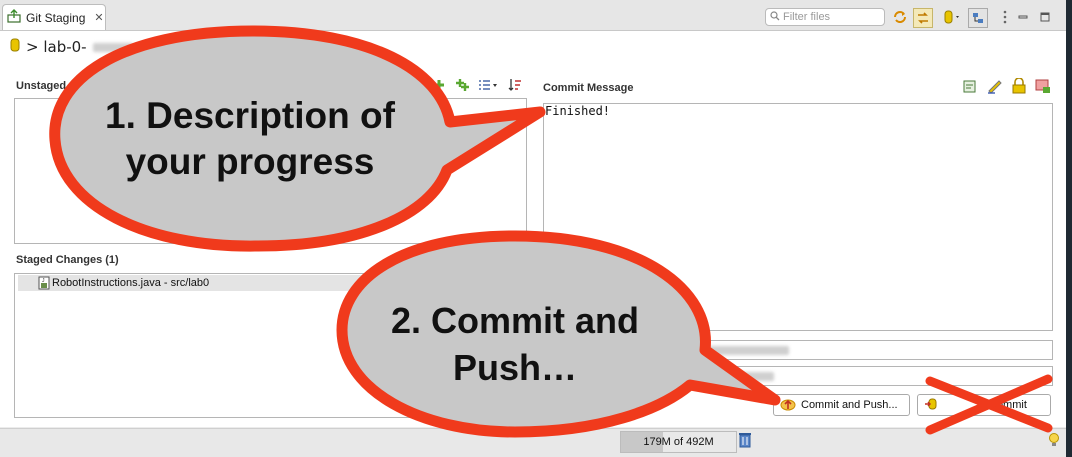 Image resolution: width=1072 pixels, height=457 pixels. I want to click on red-cross-mark, so click(989, 404).